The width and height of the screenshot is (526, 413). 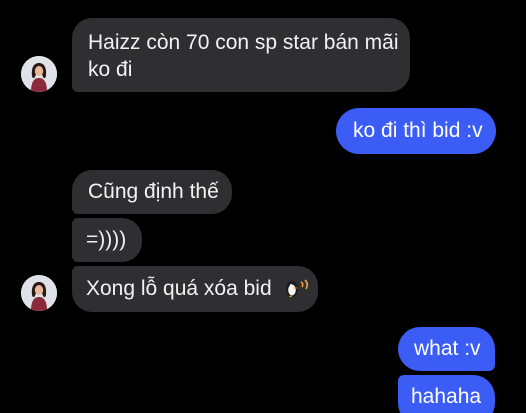 I want to click on message-text: hahaha, so click(x=446, y=396).